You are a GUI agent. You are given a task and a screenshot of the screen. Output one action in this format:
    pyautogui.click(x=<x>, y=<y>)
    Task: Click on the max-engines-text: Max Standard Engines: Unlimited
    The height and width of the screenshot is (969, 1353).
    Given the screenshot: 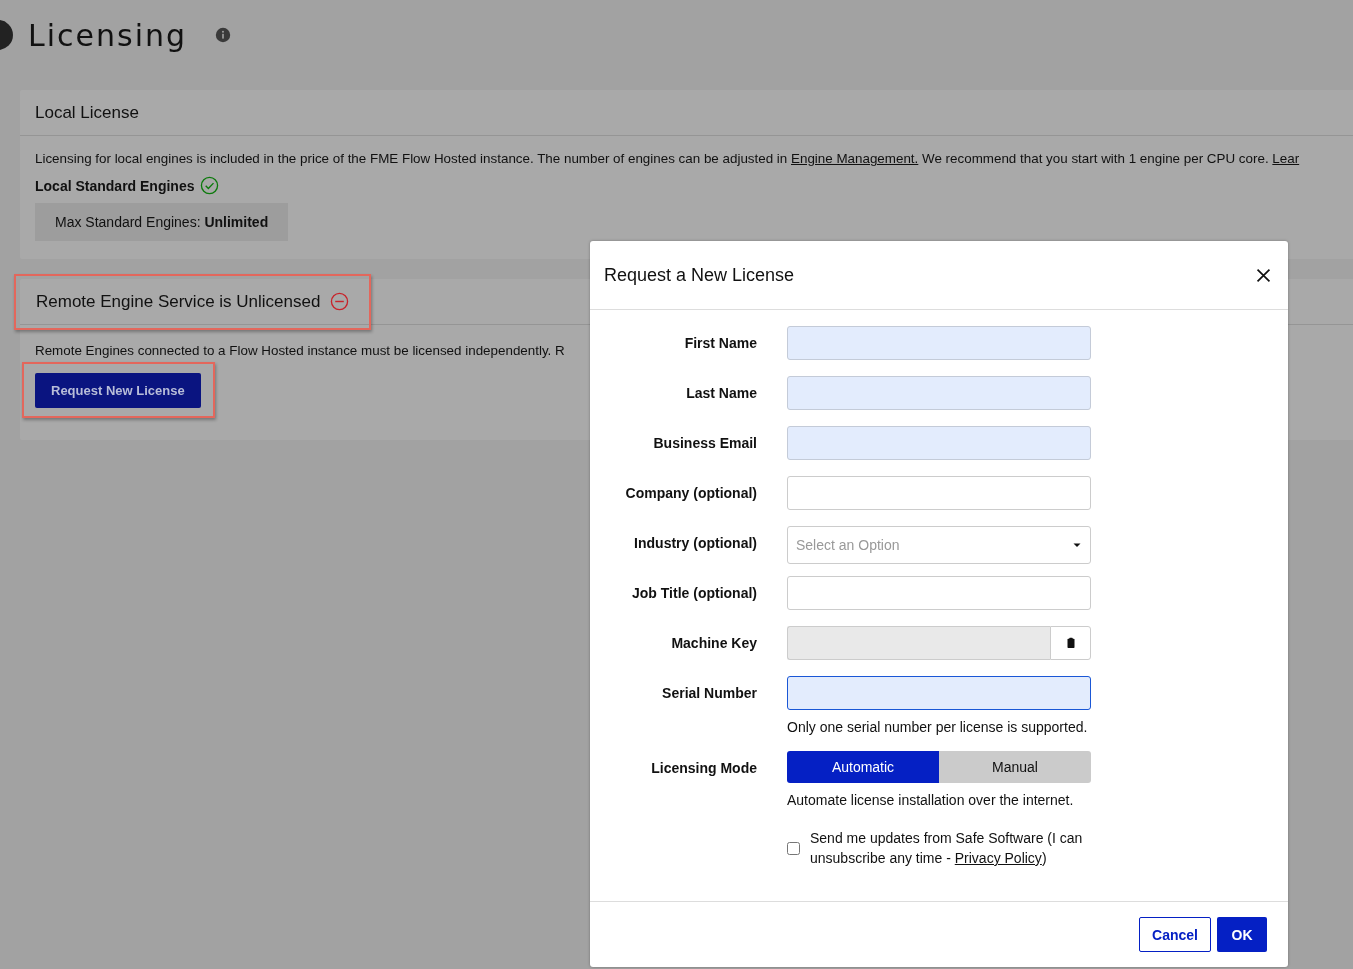 What is the action you would take?
    pyautogui.click(x=162, y=222)
    